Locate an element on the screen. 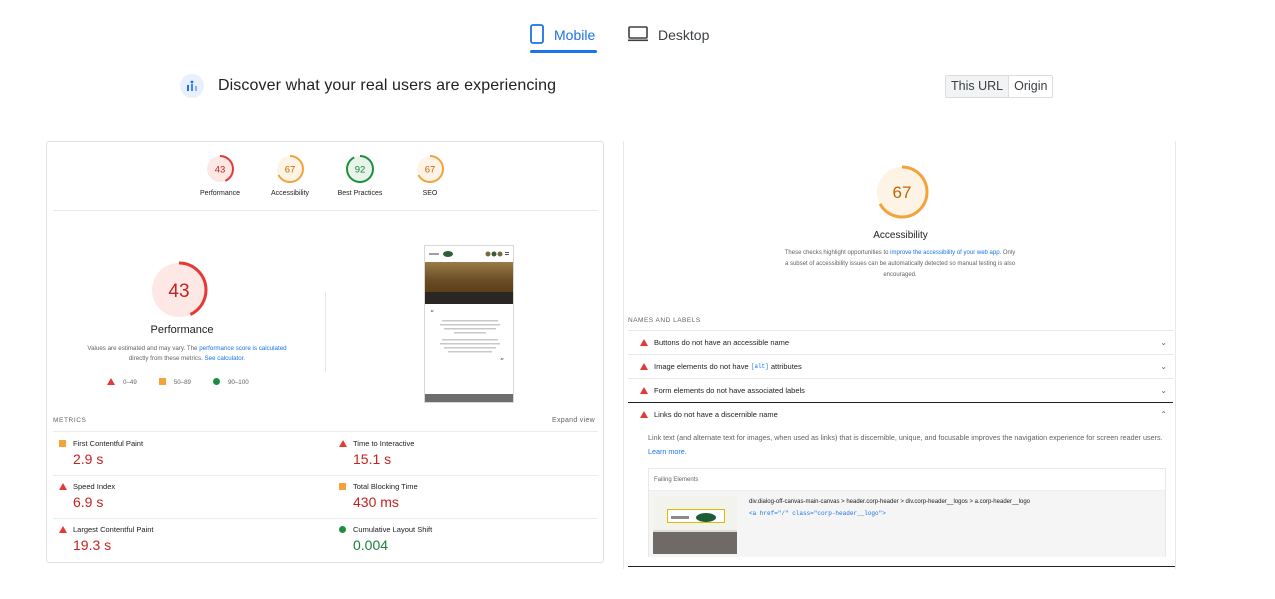 The image size is (1275, 599). metric-first-contentful-paint: First Contentful Paint 2.9 s is located at coordinates (184, 453).